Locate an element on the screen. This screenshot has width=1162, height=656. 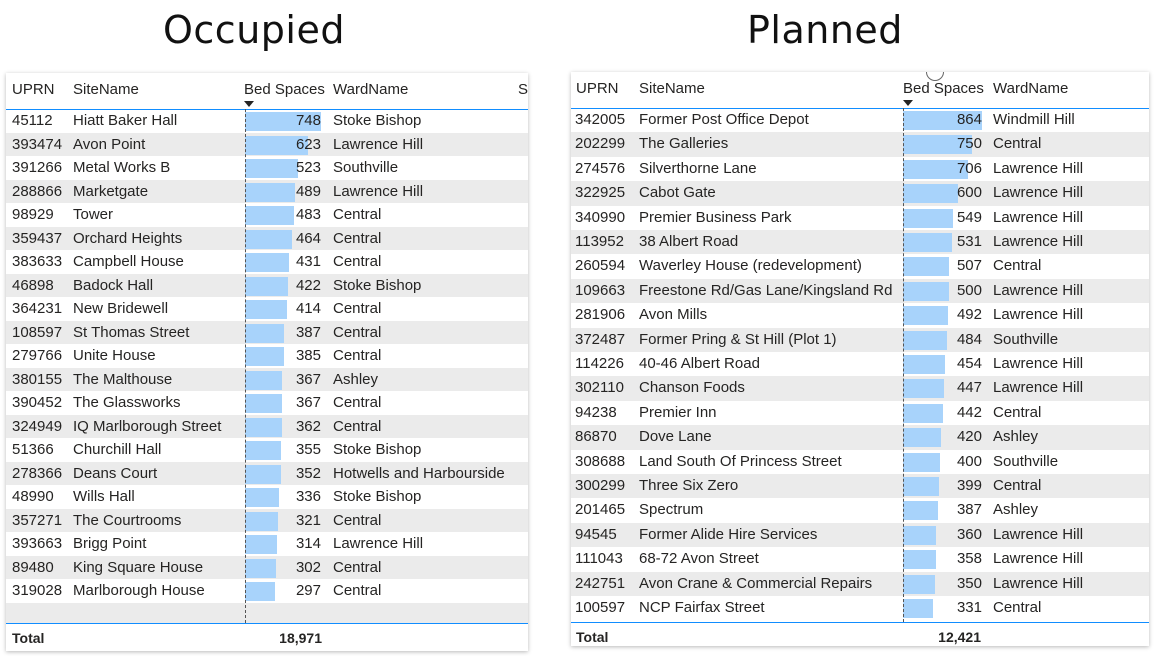
cell-bed-spaces: 367 is located at coordinates (308, 402).